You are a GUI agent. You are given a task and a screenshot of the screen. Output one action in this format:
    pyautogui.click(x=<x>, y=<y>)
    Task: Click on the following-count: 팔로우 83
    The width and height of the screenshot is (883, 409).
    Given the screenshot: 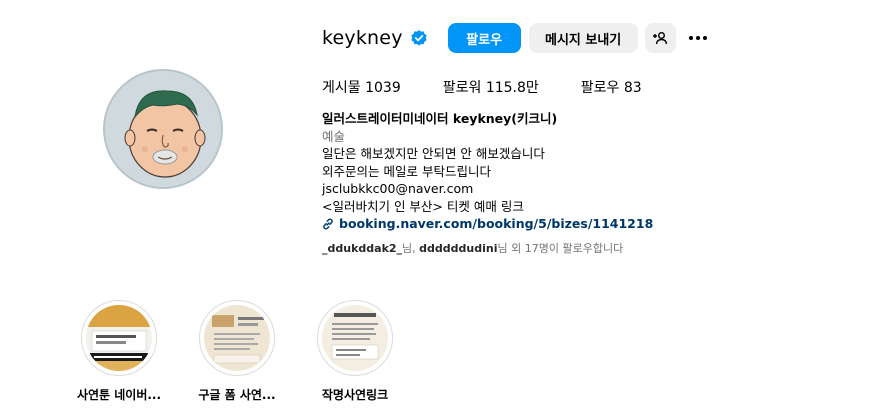 What is the action you would take?
    pyautogui.click(x=611, y=87)
    